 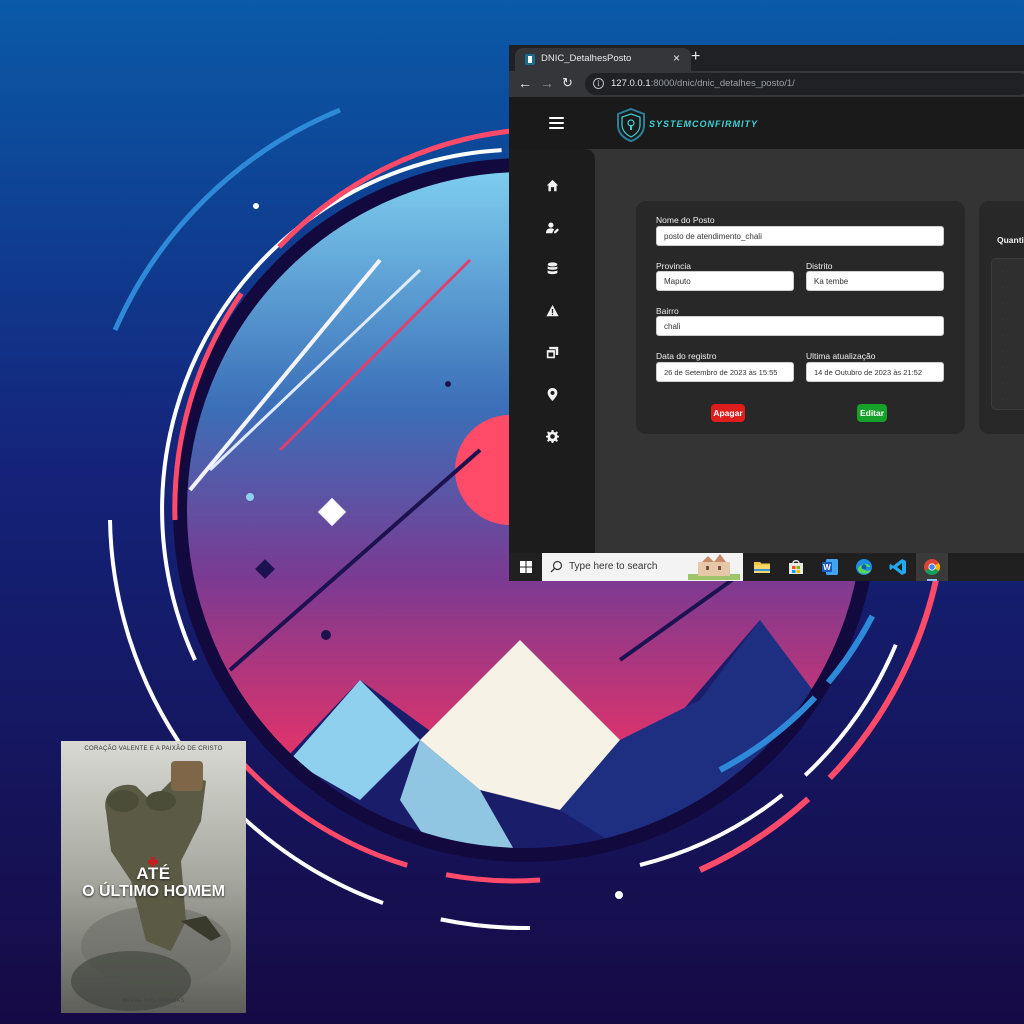 What do you see at coordinates (153, 873) in the screenshot?
I see `poster-title-line1: ATÉ` at bounding box center [153, 873].